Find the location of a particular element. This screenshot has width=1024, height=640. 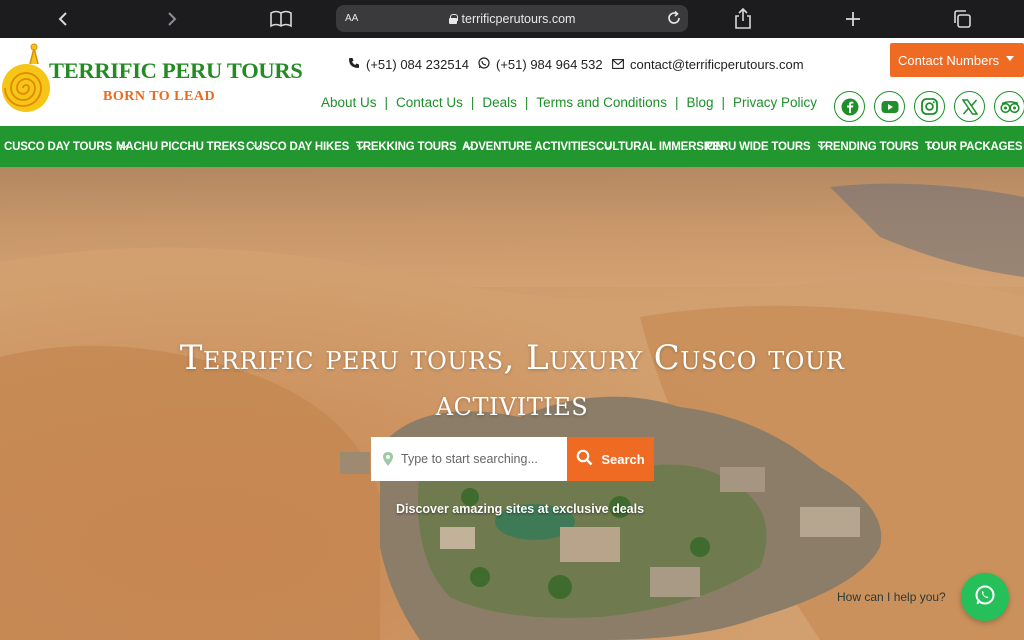

nav-deals: Deals is located at coordinates (499, 102).